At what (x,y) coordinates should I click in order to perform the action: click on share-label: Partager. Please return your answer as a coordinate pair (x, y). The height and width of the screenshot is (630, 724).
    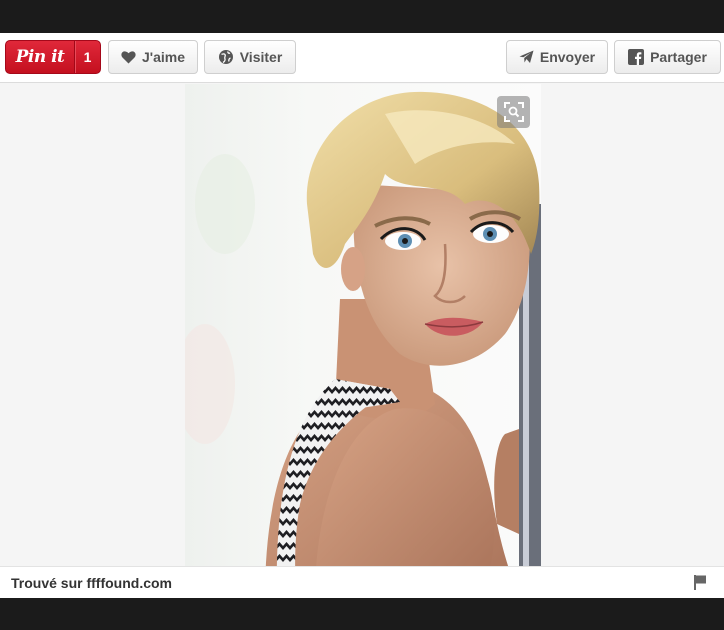
    Looking at the image, I should click on (678, 57).